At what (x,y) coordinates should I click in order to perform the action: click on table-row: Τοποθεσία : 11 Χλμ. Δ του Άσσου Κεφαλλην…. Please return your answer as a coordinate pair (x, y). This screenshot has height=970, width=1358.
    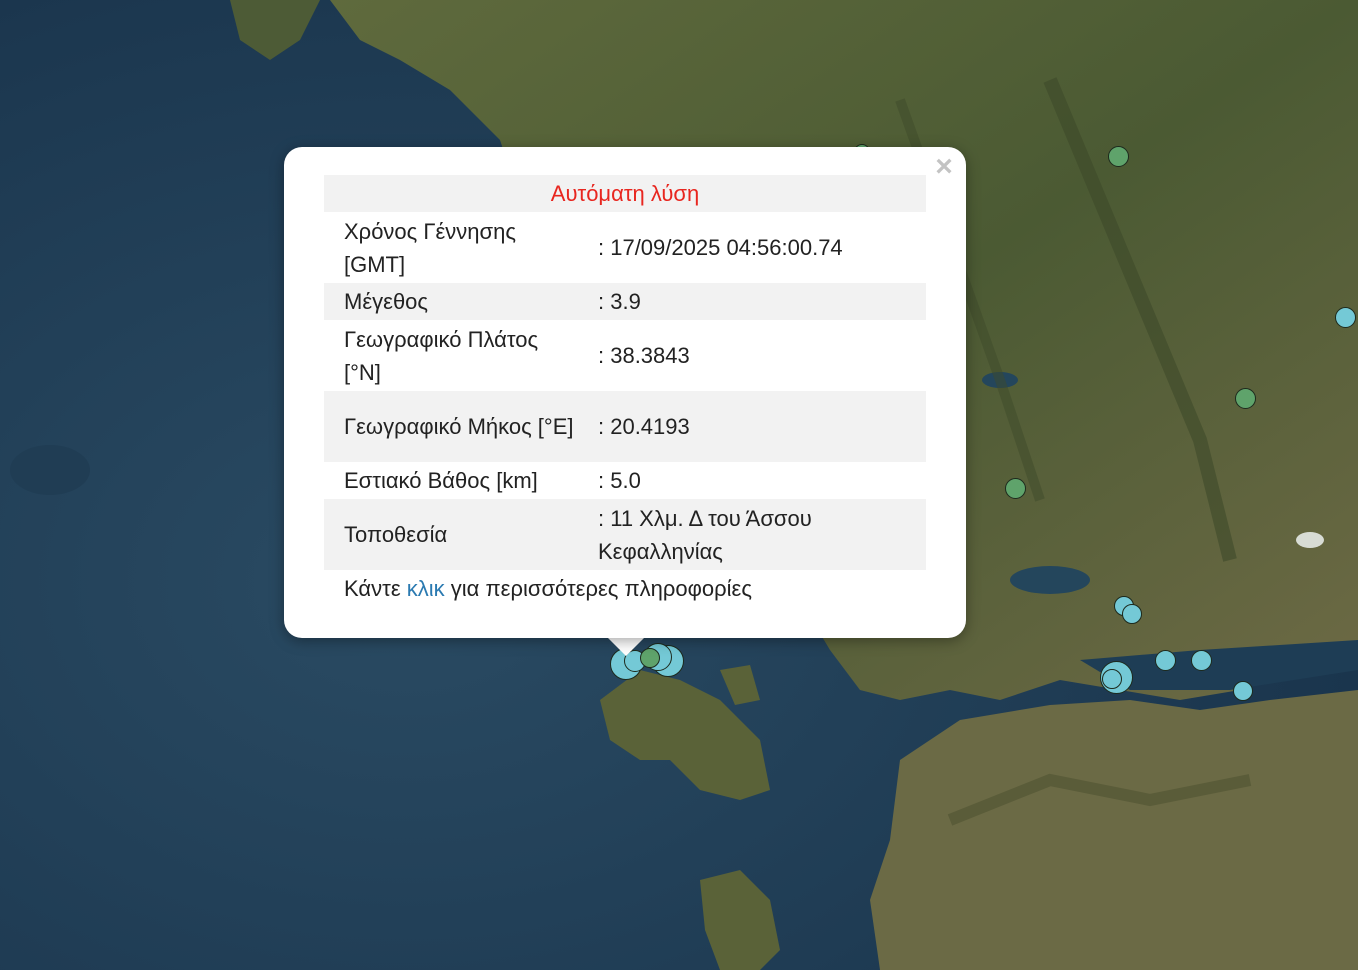
    Looking at the image, I should click on (625, 534).